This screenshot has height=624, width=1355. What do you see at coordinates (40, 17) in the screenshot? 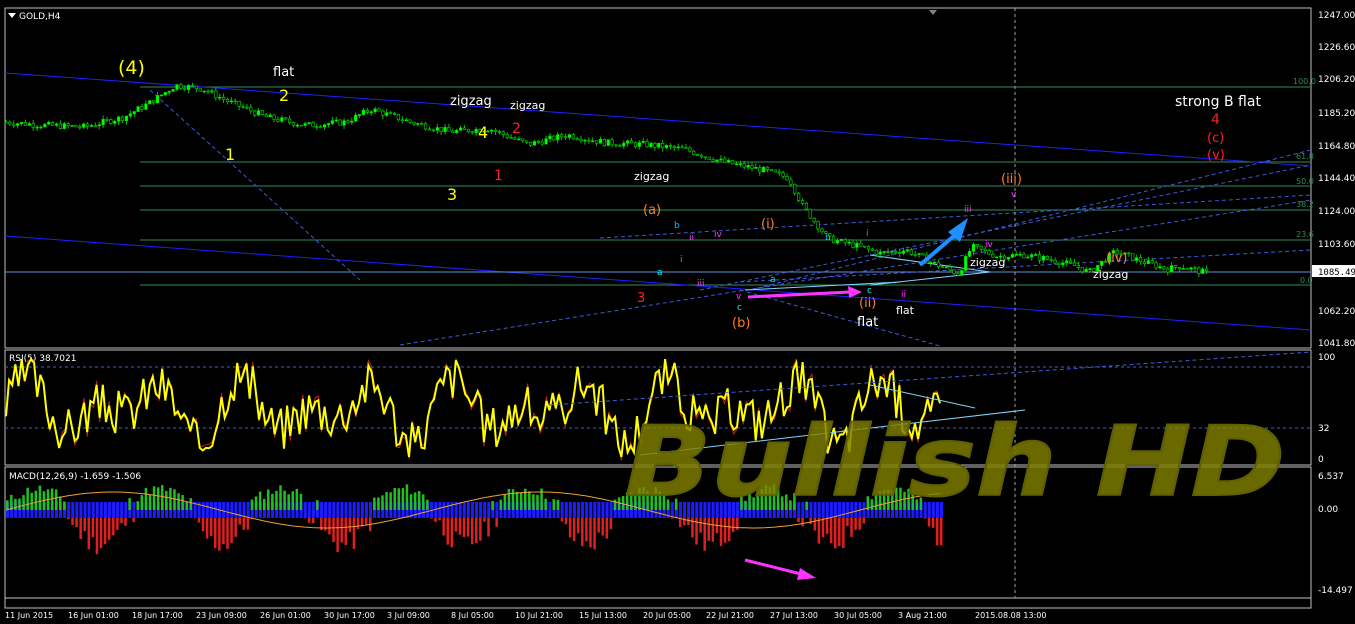
I see `symbol-label: GOLD,H4` at bounding box center [40, 17].